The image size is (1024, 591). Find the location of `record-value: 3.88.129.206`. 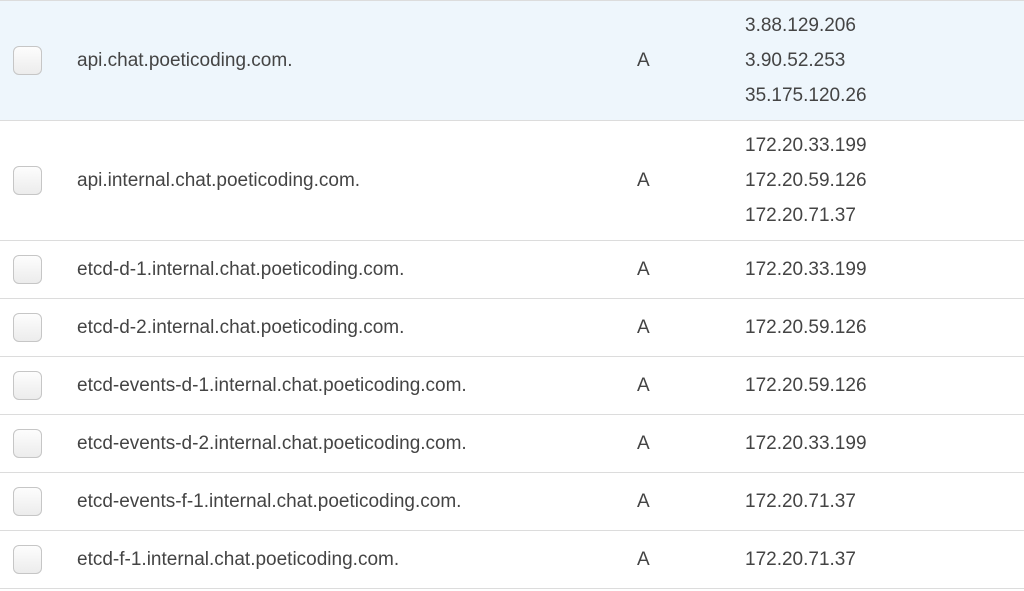

record-value: 3.88.129.206 is located at coordinates (800, 25).